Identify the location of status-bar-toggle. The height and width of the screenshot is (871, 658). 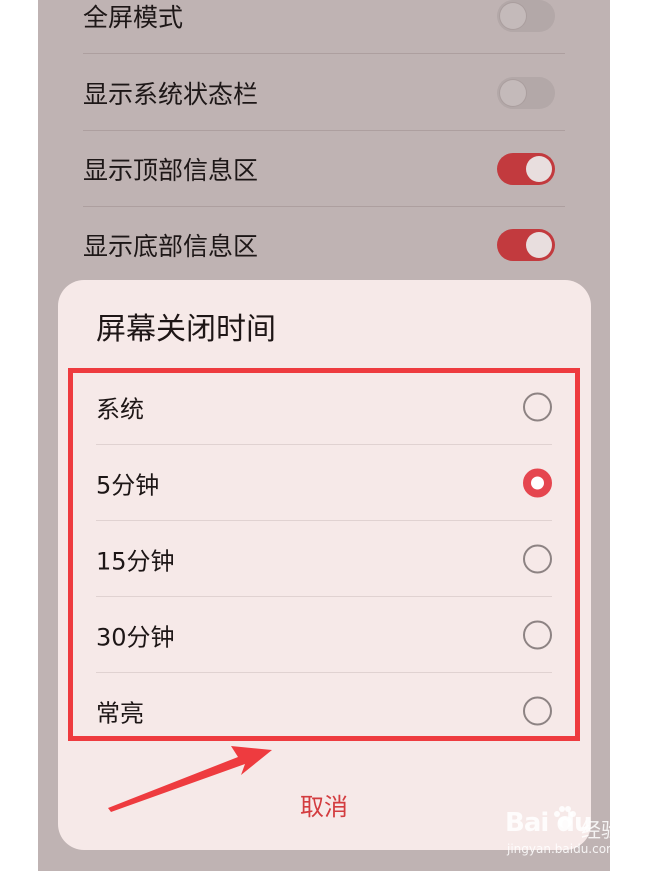
(526, 92).